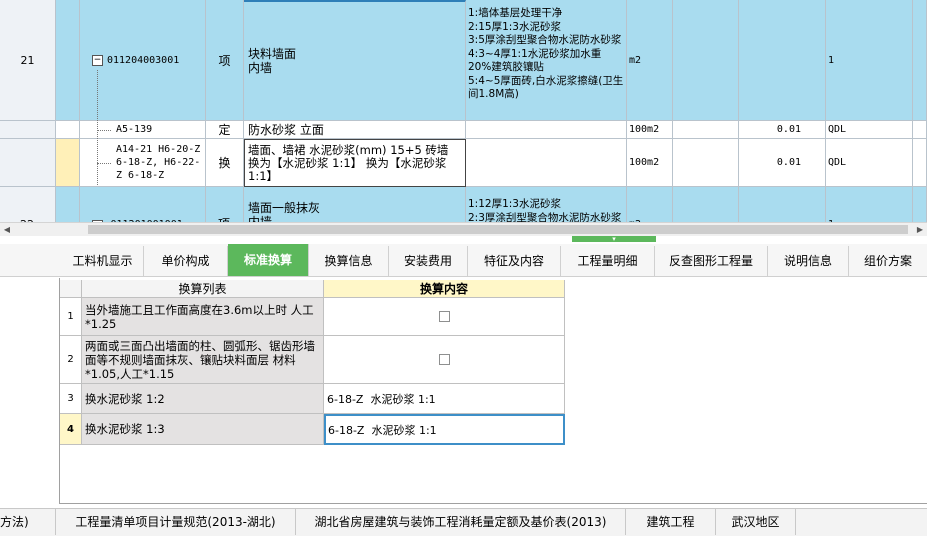  What do you see at coordinates (28, 60) in the screenshot?
I see `row-number: 21` at bounding box center [28, 60].